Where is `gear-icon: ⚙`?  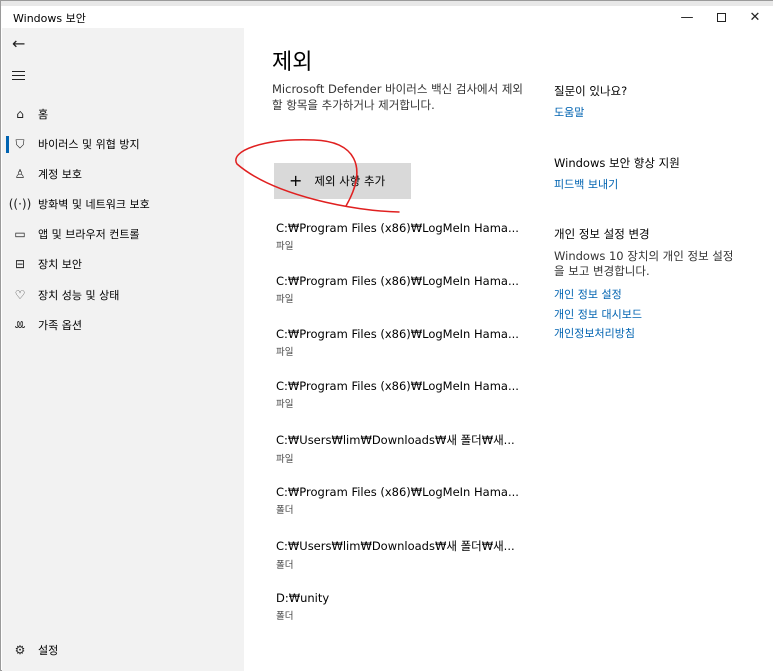
gear-icon: ⚙ is located at coordinates (20, 650).